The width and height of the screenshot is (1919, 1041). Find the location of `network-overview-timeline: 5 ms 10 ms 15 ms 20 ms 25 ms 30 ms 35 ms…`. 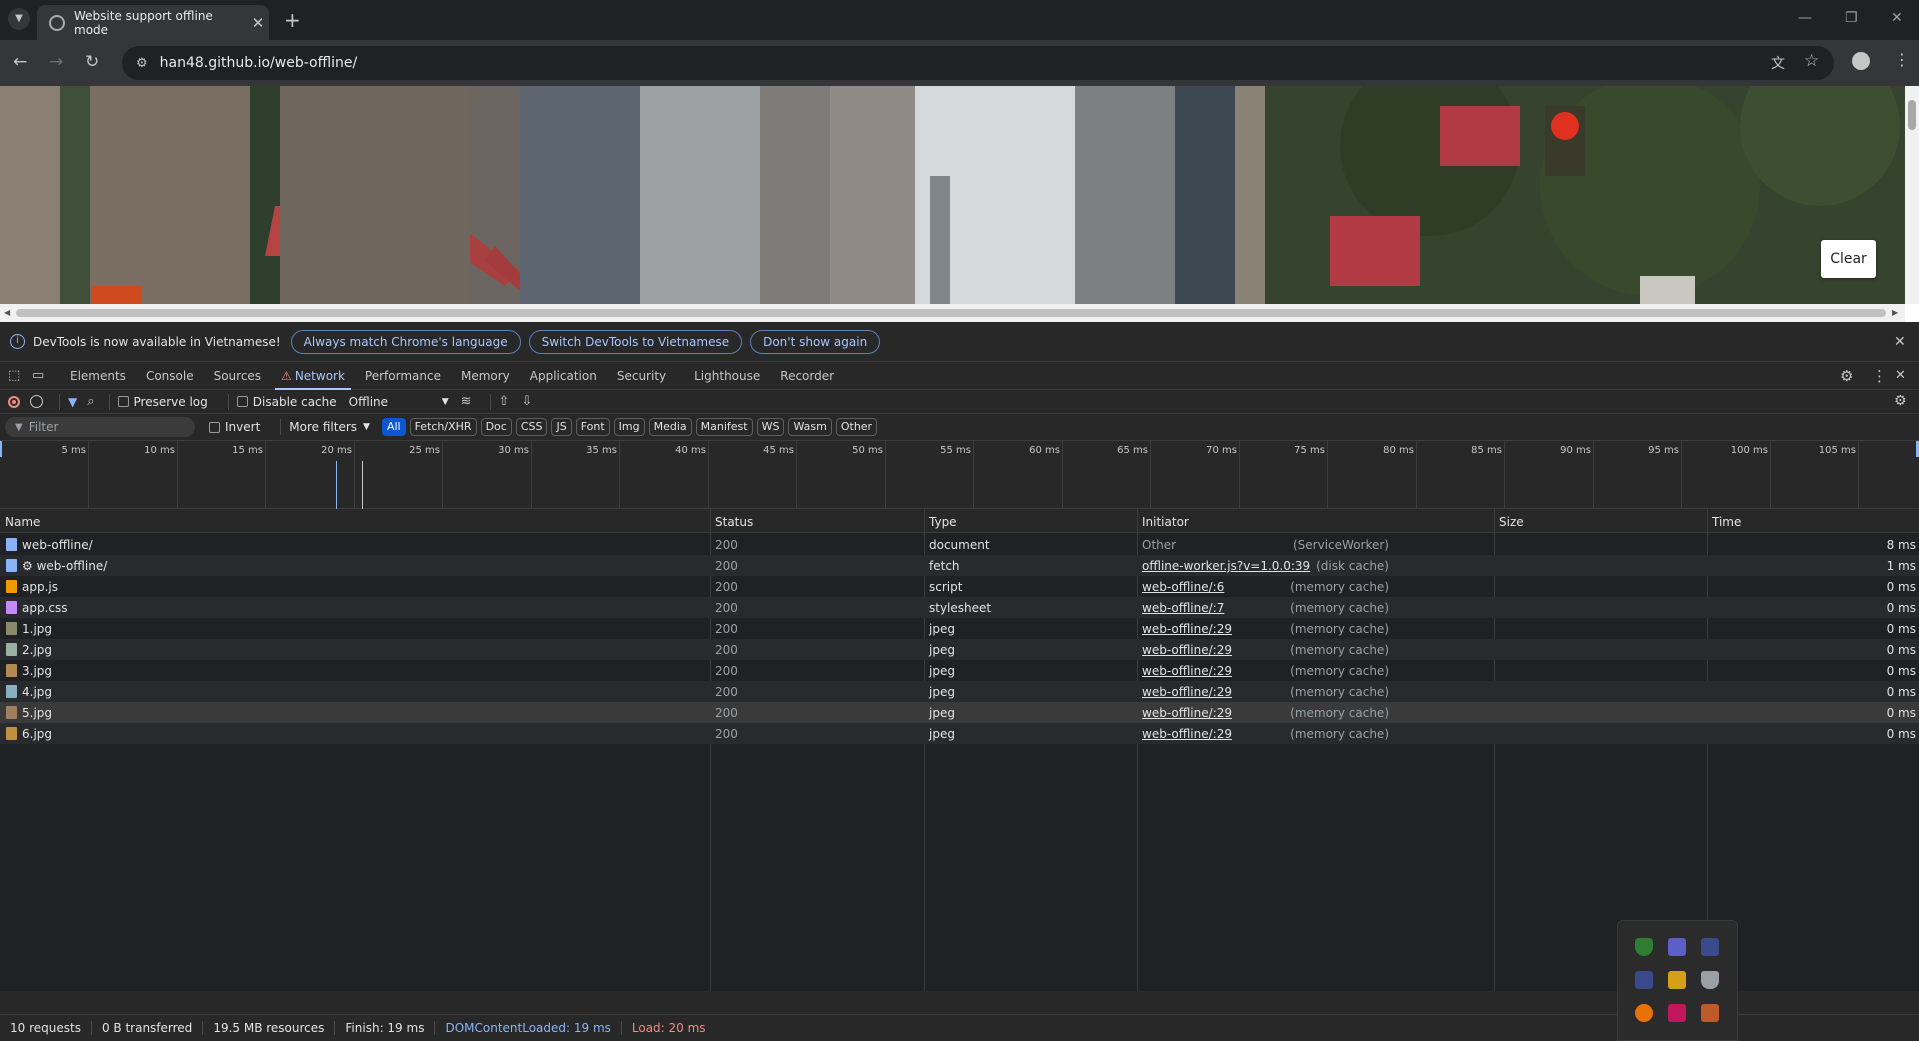

network-overview-timeline: 5 ms 10 ms 15 ms 20 ms 25 ms 30 ms 35 ms… is located at coordinates (959, 475).